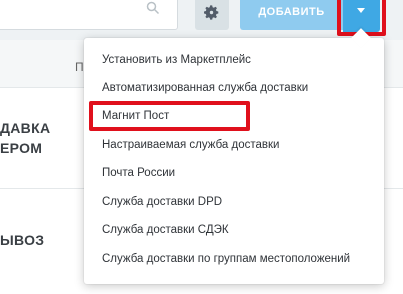 This screenshot has width=403, height=294. Describe the element at coordinates (79, 67) in the screenshot. I see `table-header-cell: П` at that location.